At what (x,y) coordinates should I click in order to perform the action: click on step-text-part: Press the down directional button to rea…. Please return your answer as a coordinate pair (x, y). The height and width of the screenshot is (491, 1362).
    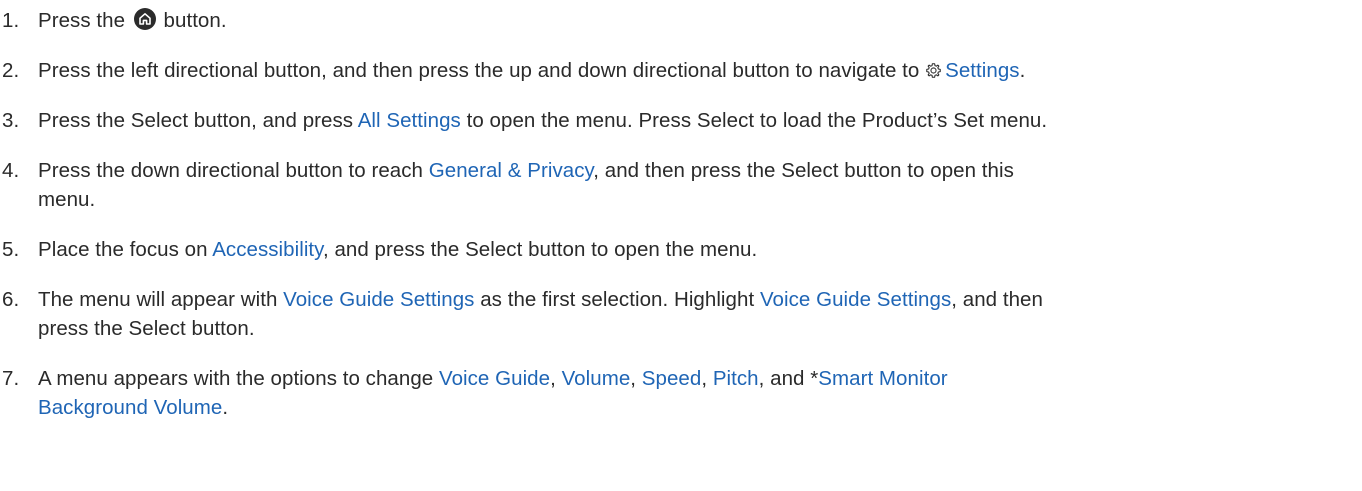
    Looking at the image, I should click on (233, 170).